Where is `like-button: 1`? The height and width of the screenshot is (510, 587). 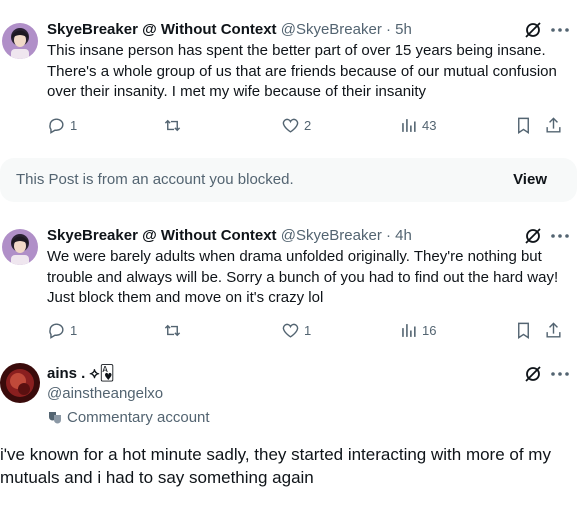
like-button: 1 is located at coordinates (296, 330).